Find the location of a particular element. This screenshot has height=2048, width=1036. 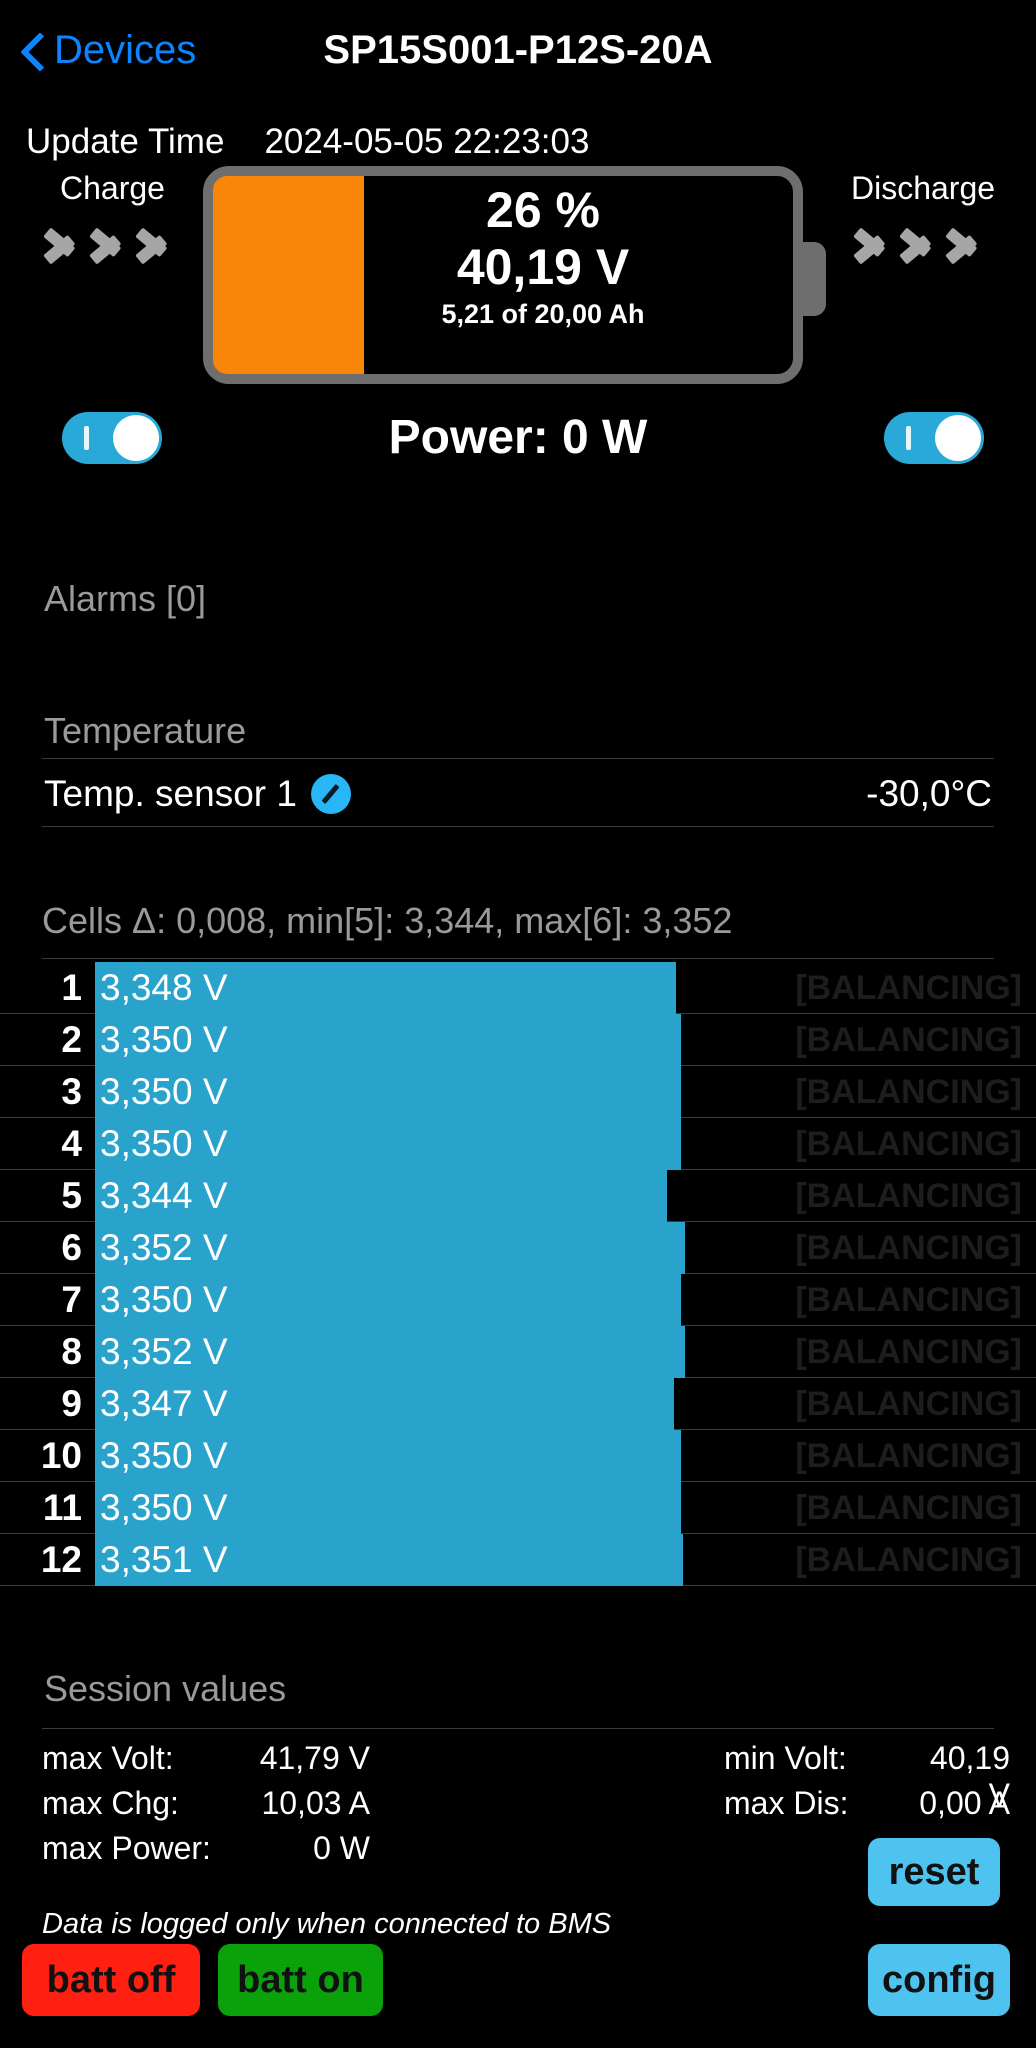

session-row-volt: max Volt: 41,79 V min Volt: 40,19 V is located at coordinates (518, 1776).